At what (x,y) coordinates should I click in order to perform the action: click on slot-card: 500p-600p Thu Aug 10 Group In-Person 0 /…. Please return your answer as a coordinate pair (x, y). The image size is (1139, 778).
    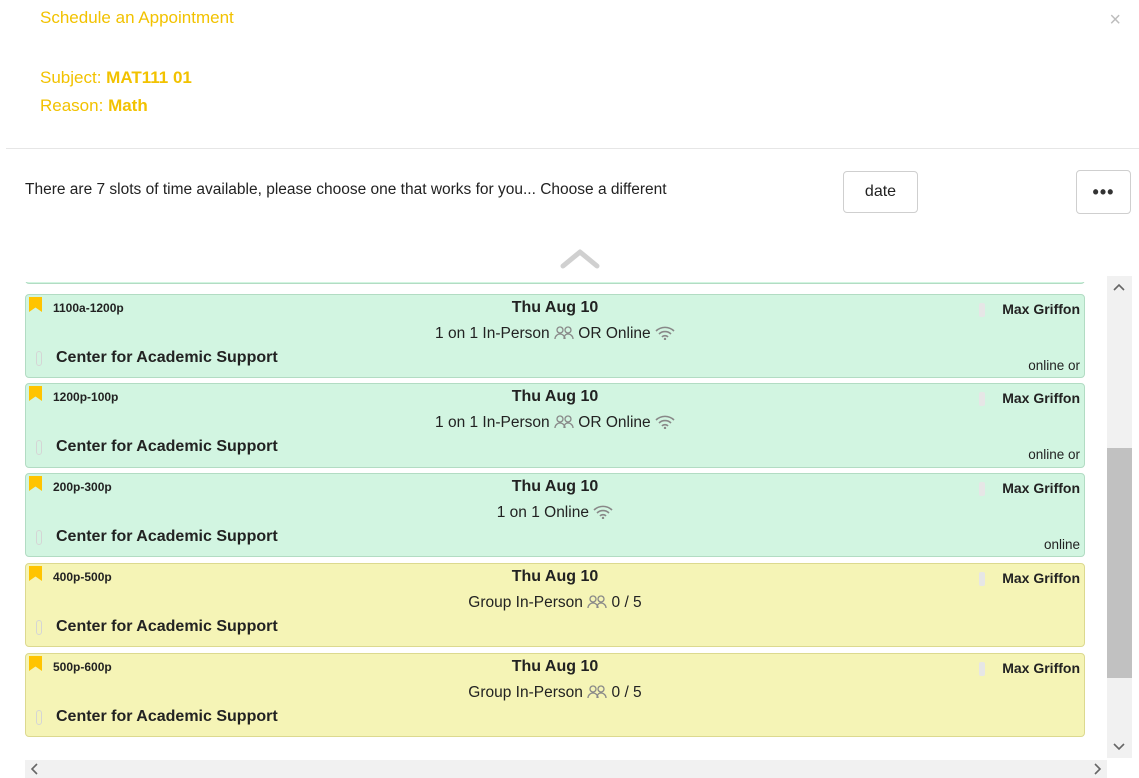
    Looking at the image, I should click on (555, 695).